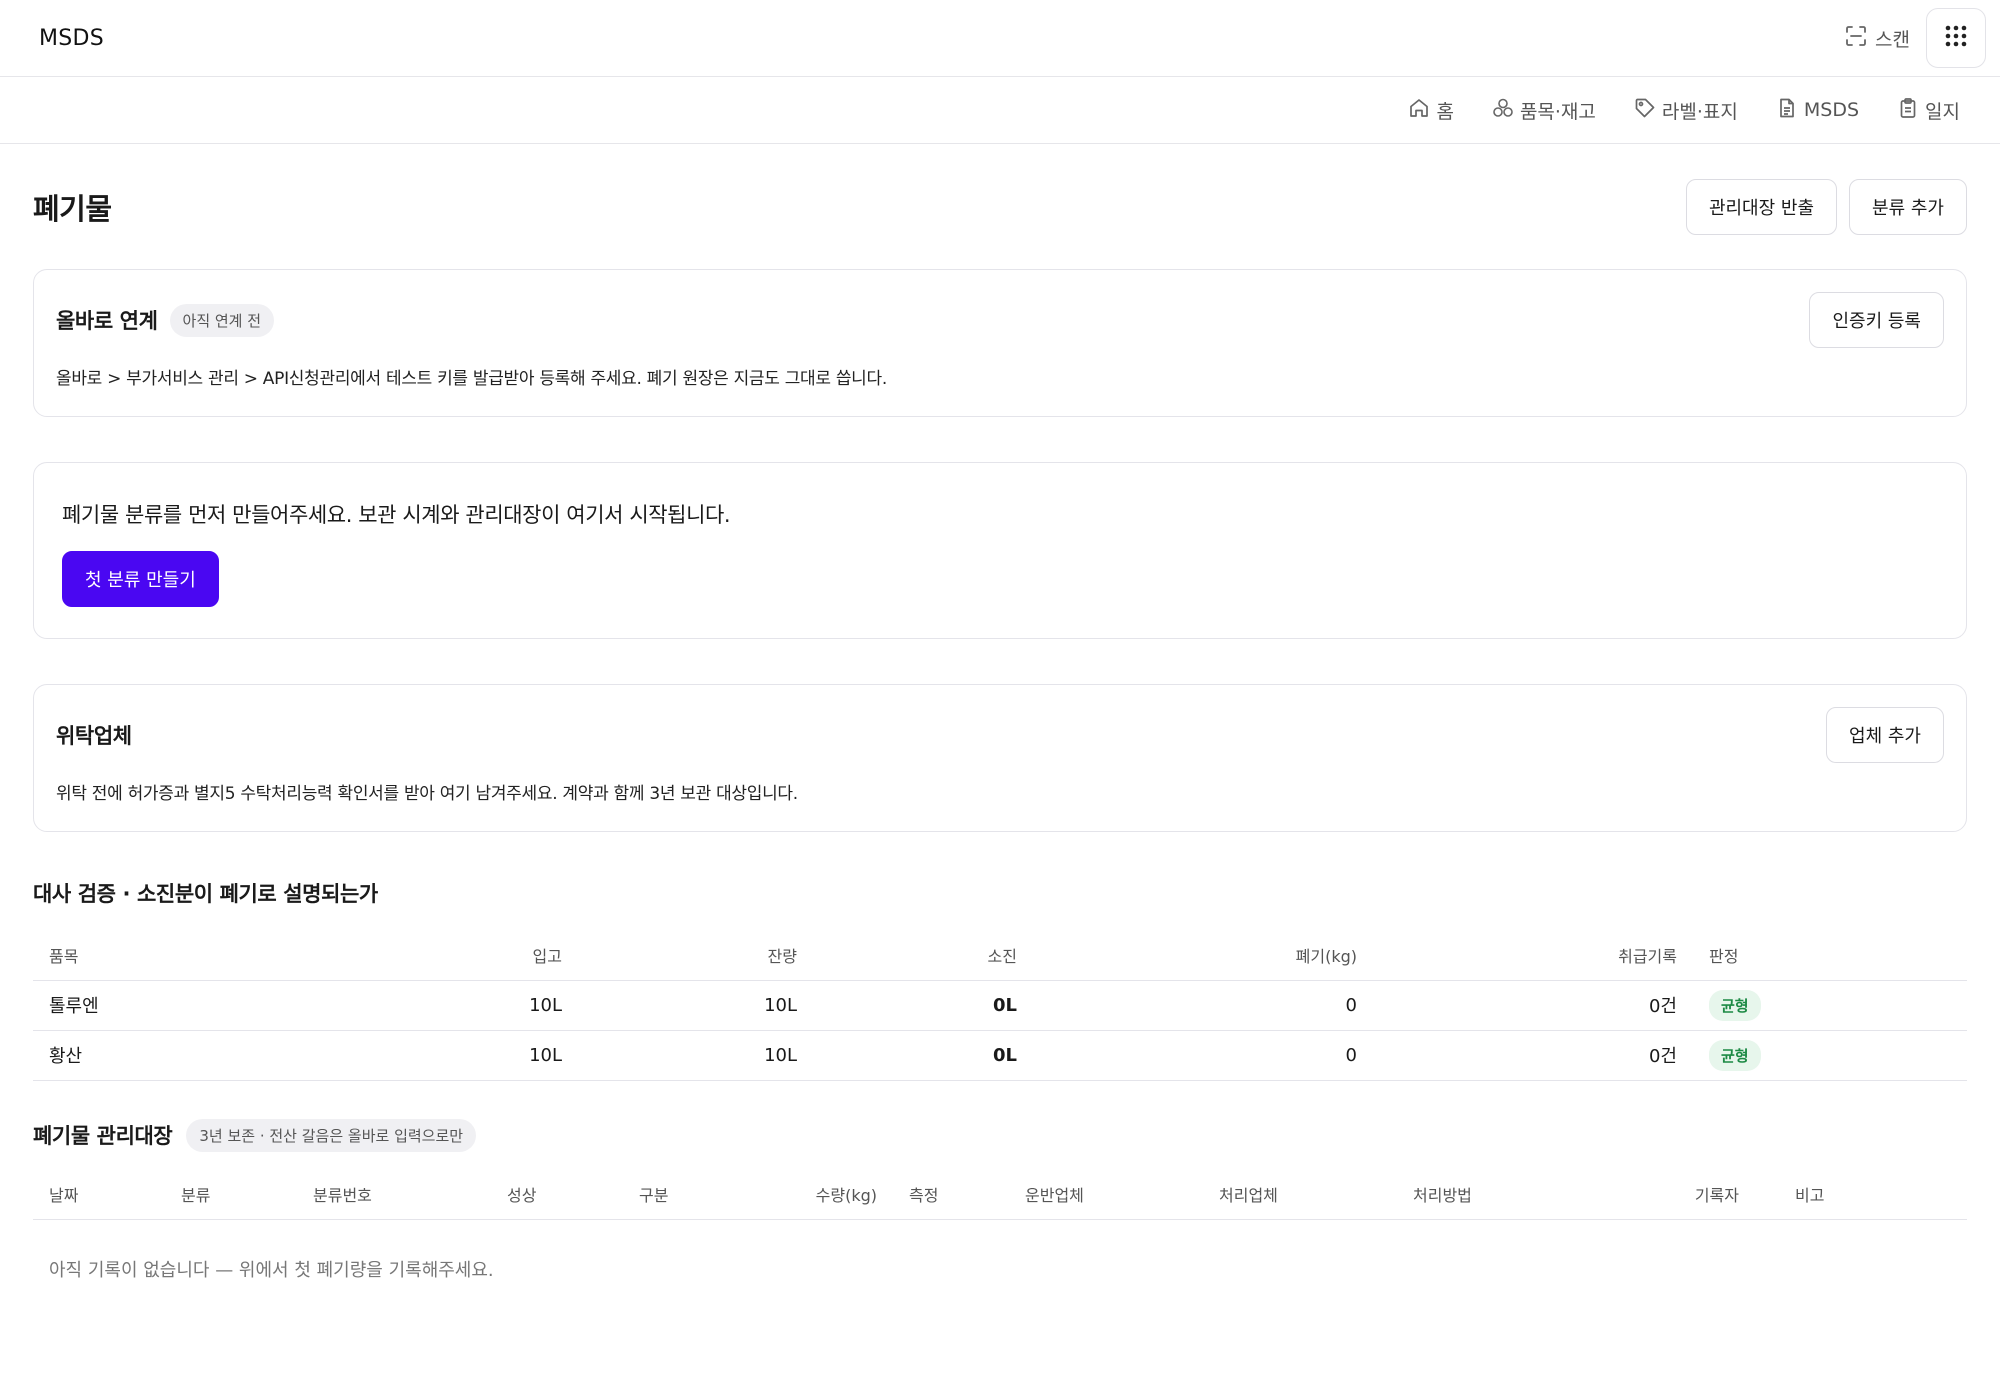  Describe the element at coordinates (1000, 1135) in the screenshot. I see `ledger-title-row: 폐기물 관리대장 3년 보존 · 전산 갈음은 올바로 입력으로만` at that location.